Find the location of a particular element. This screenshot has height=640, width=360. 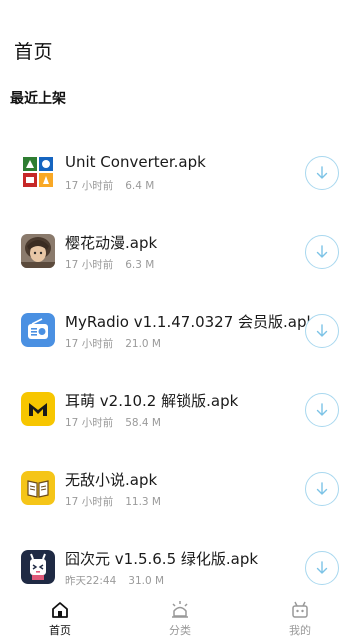

unit-converter-icon is located at coordinates (38, 172).